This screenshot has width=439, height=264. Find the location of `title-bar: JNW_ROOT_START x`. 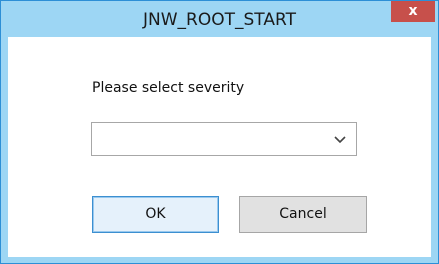

title-bar: JNW_ROOT_START x is located at coordinates (219, 19).